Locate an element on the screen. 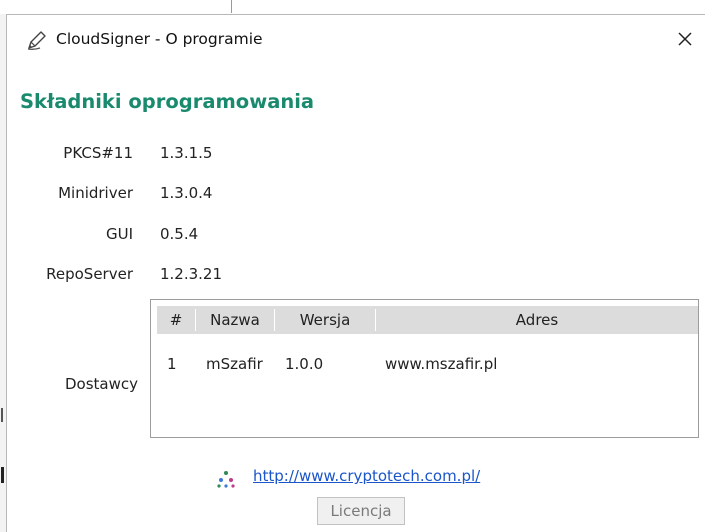  column-header-address: Adres is located at coordinates (537, 320).